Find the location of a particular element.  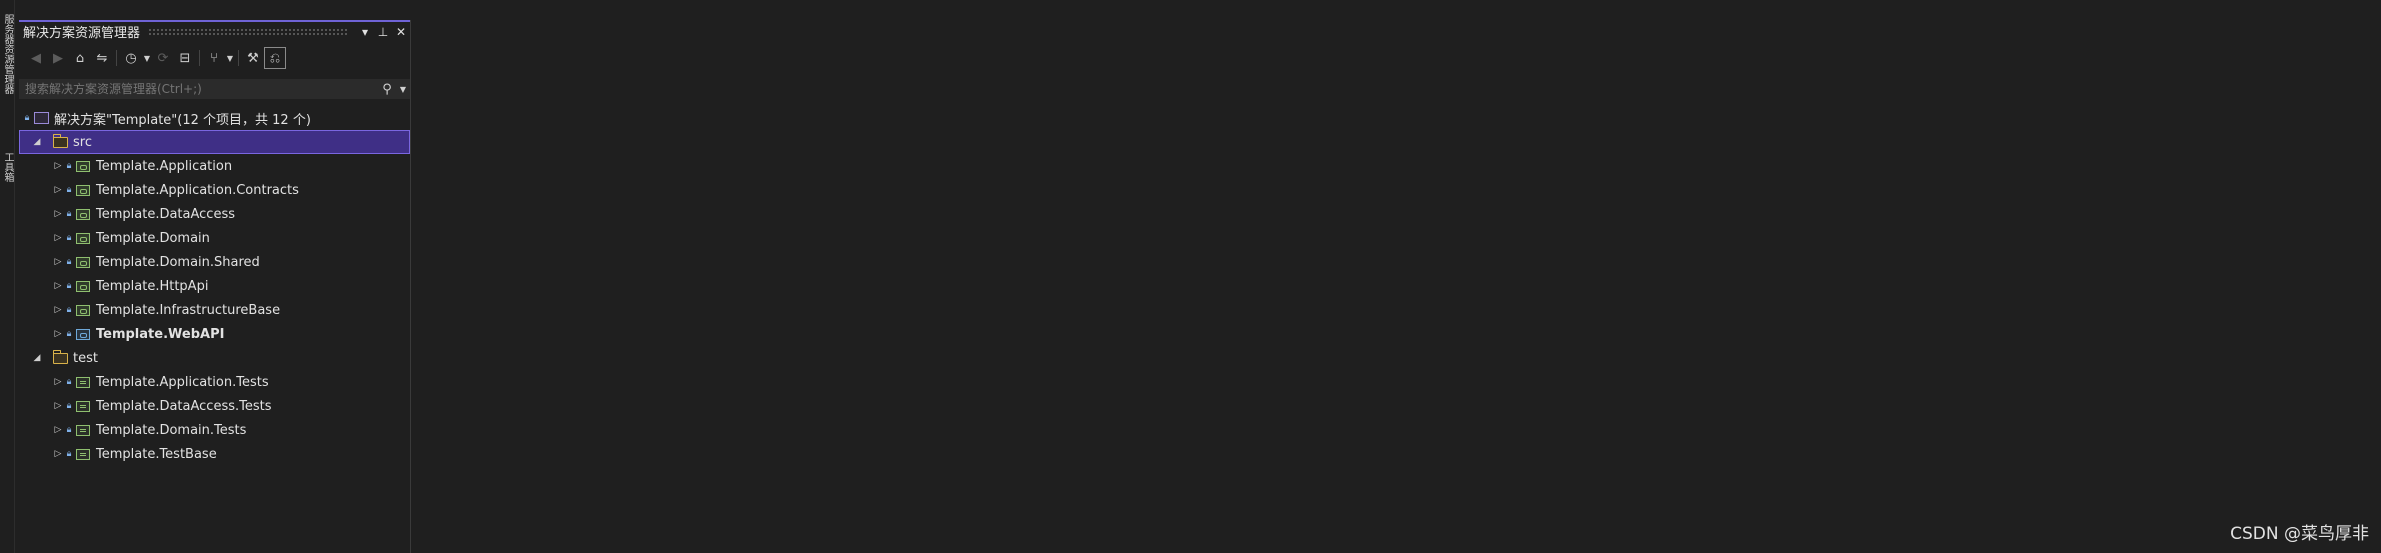

project-label: Template.Application.Contracts is located at coordinates (197, 190).